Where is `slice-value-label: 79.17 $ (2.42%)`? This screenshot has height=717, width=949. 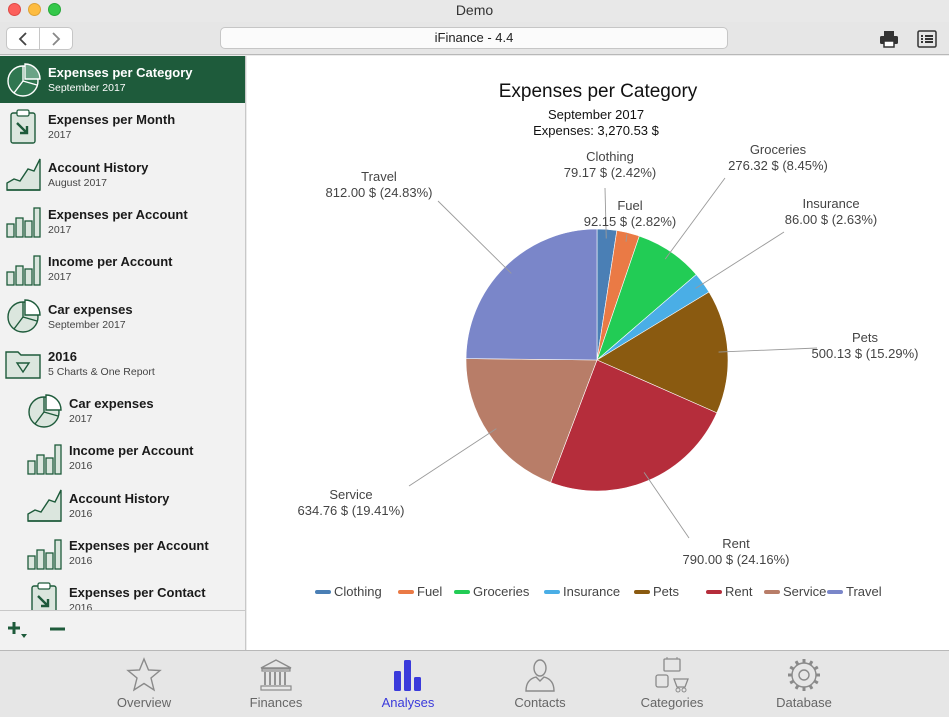
slice-value-label: 79.17 $ (2.42%) is located at coordinates (610, 172).